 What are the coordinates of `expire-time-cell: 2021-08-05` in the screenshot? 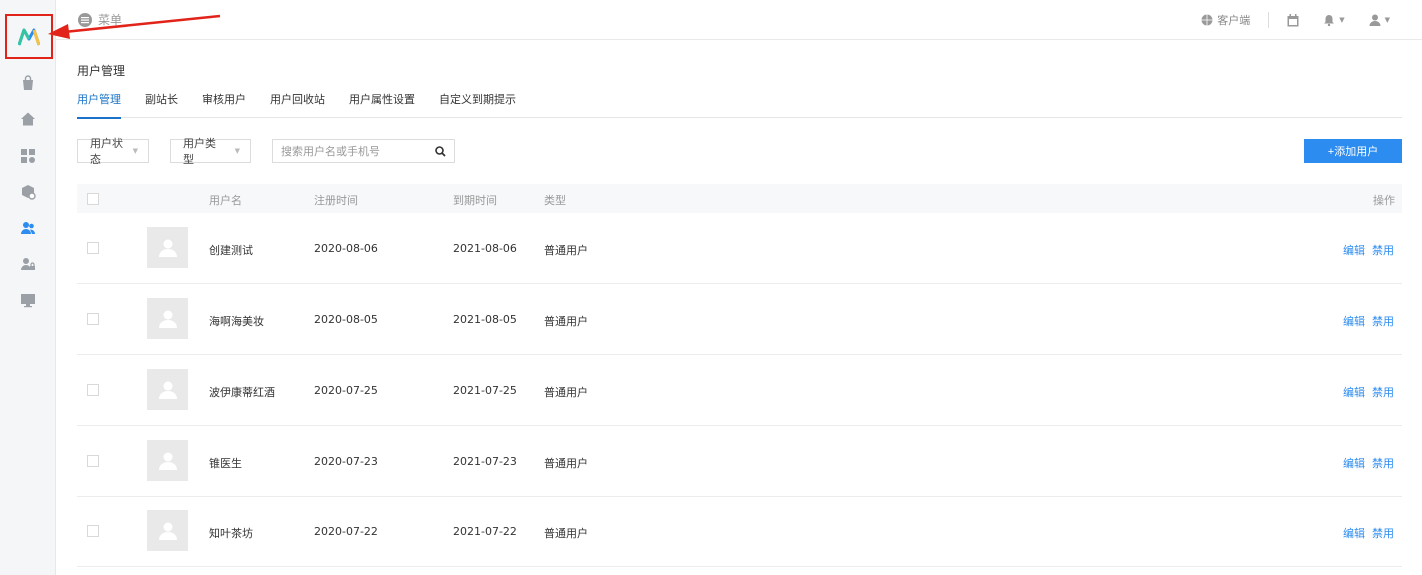 It's located at (485, 319).